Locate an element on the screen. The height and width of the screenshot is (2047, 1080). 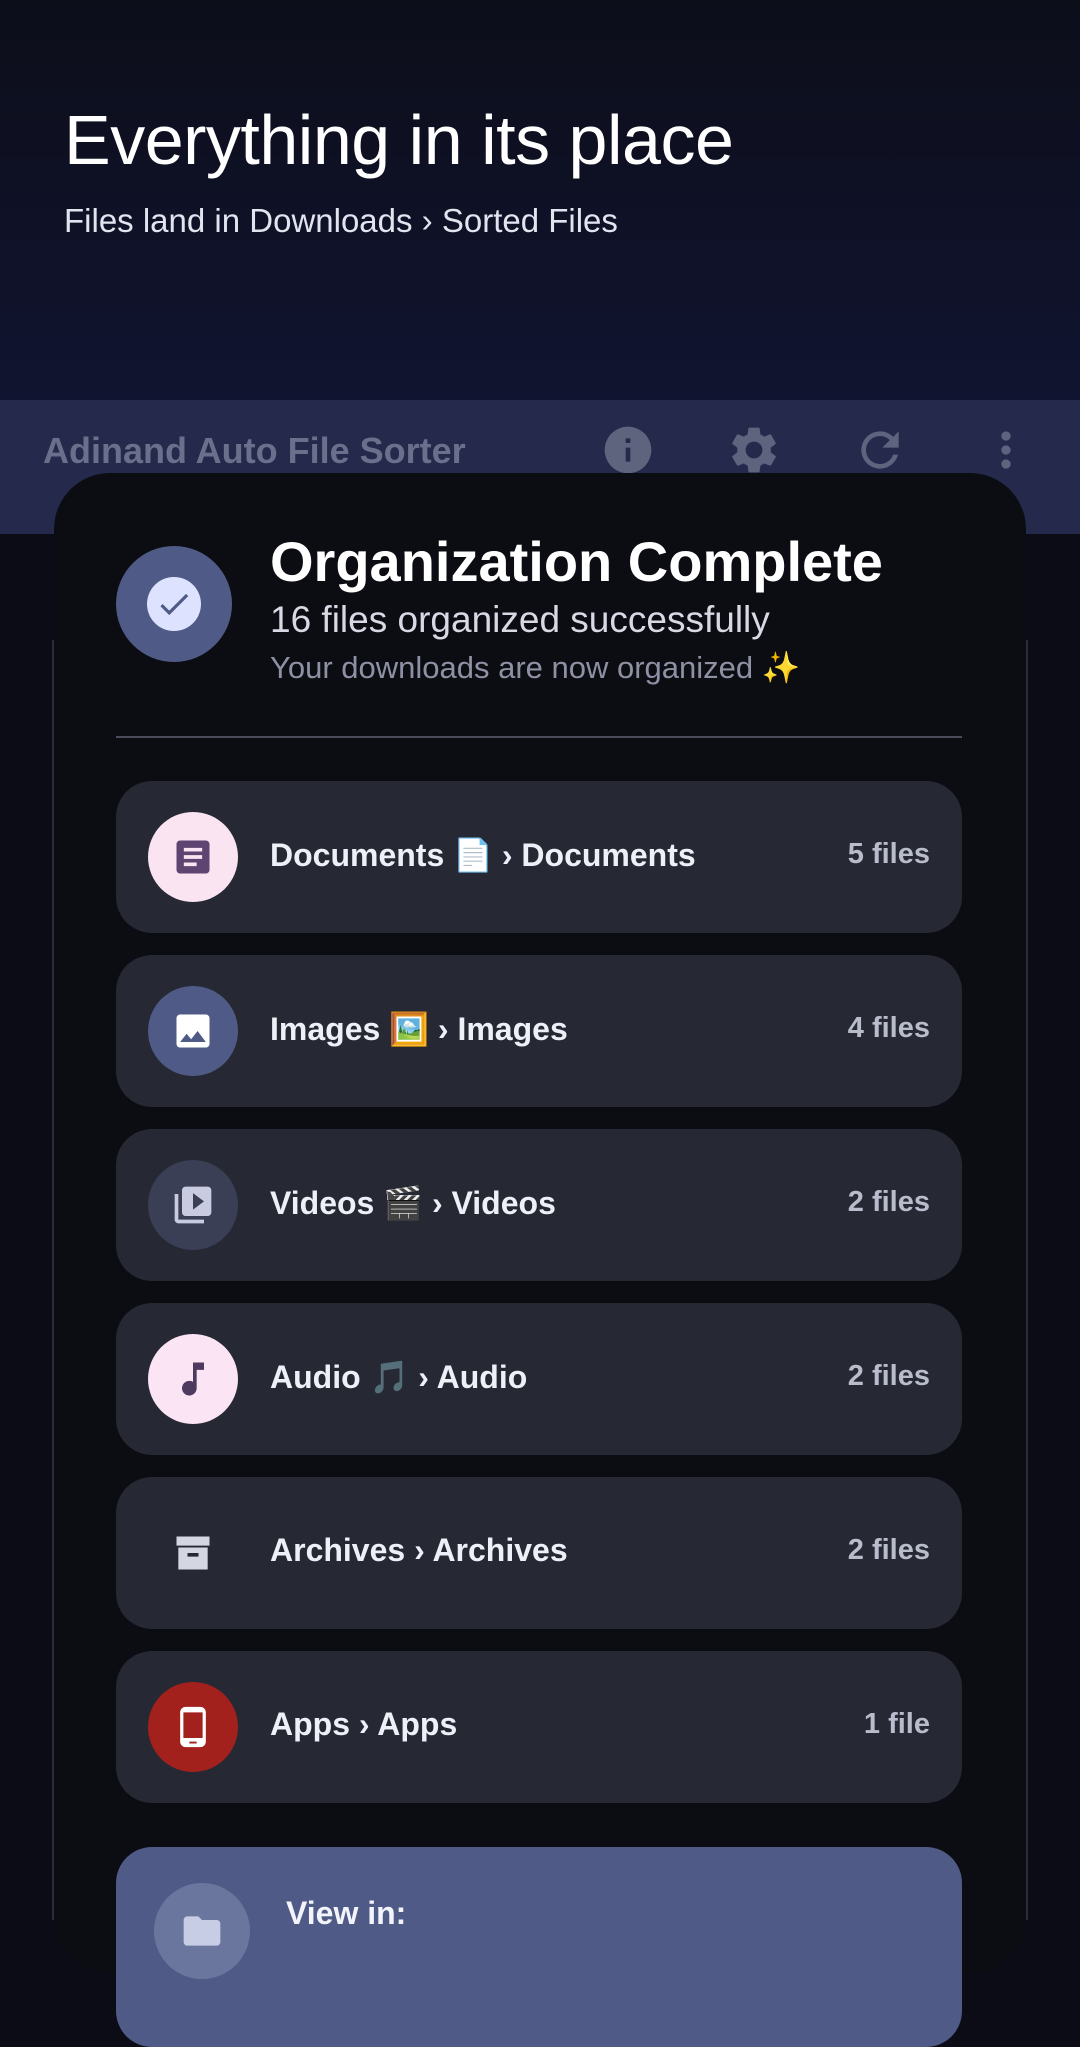
gear-icon is located at coordinates (754, 450).